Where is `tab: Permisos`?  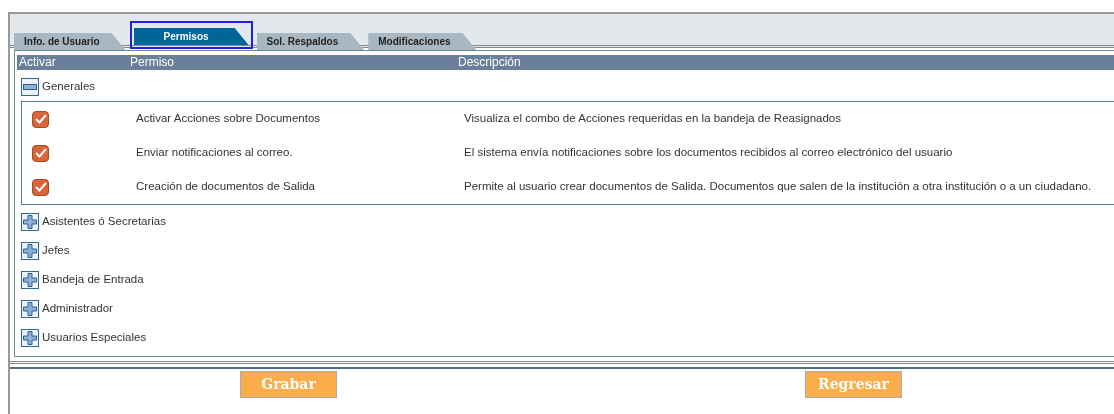
tab: Permisos is located at coordinates (191, 36).